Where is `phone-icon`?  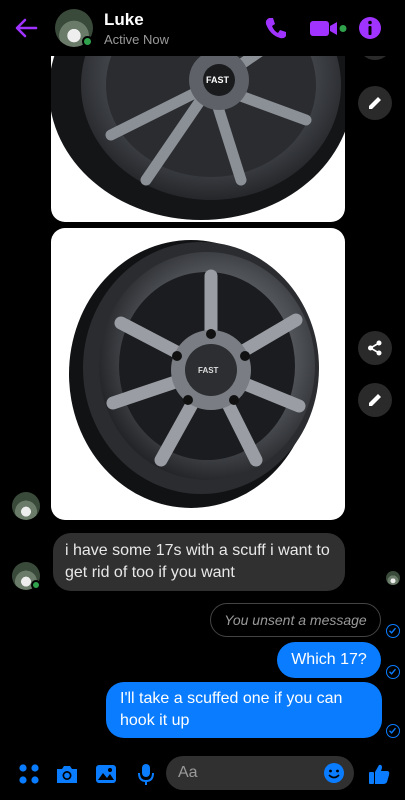
phone-icon is located at coordinates (276, 28).